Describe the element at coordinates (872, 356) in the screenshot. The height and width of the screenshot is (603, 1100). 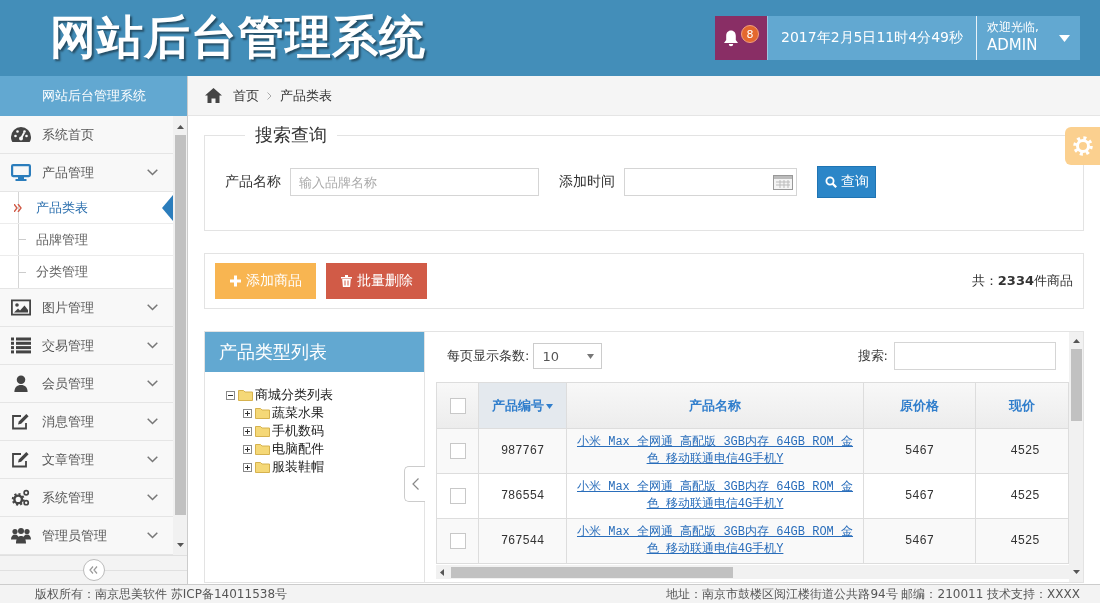
I see `search-label: 搜索:` at that location.